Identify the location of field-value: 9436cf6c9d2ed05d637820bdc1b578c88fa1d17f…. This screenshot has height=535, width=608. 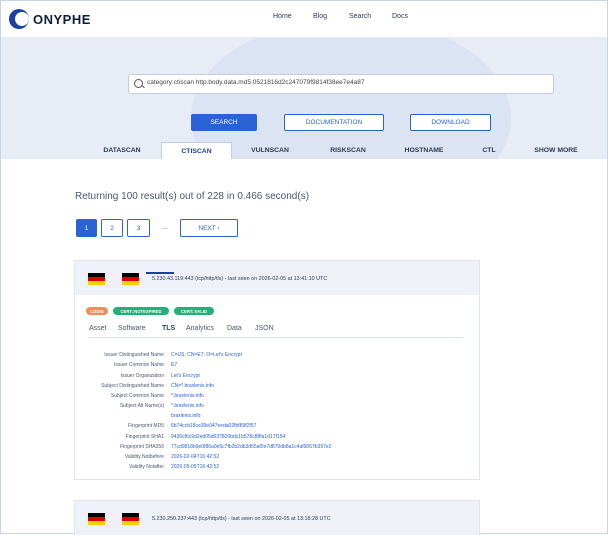
(228, 437).